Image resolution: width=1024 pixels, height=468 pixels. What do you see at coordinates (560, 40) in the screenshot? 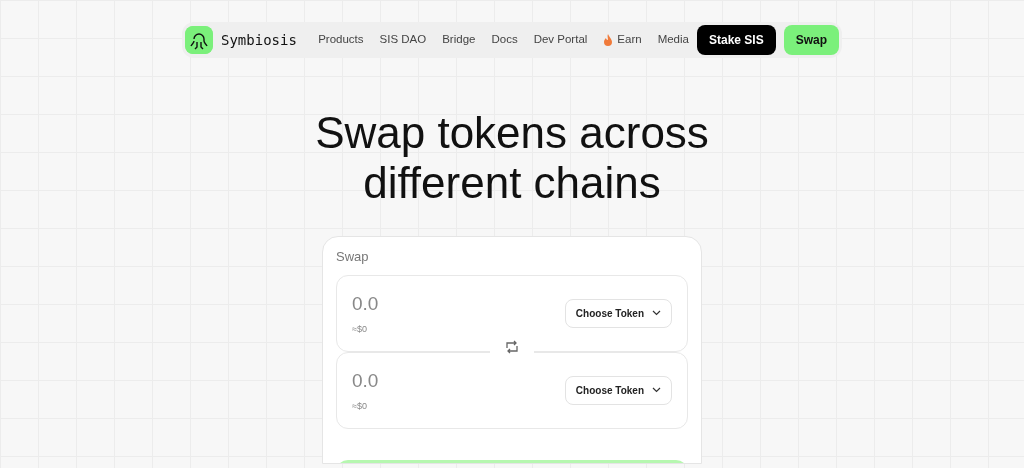
I see `nav-link: Dev Portal` at bounding box center [560, 40].